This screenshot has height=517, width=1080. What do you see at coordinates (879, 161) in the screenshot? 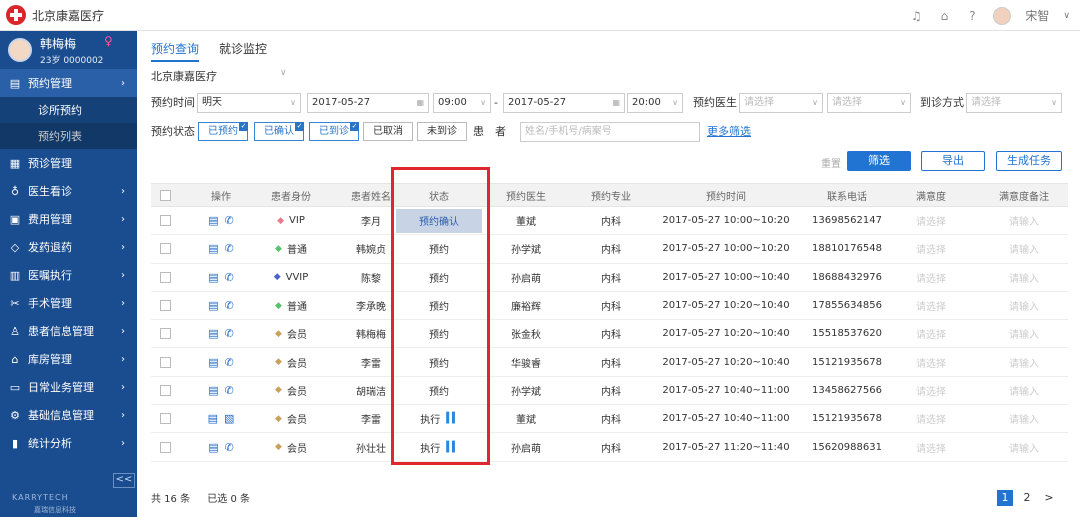
I see `filter-button: 筛选` at bounding box center [879, 161].